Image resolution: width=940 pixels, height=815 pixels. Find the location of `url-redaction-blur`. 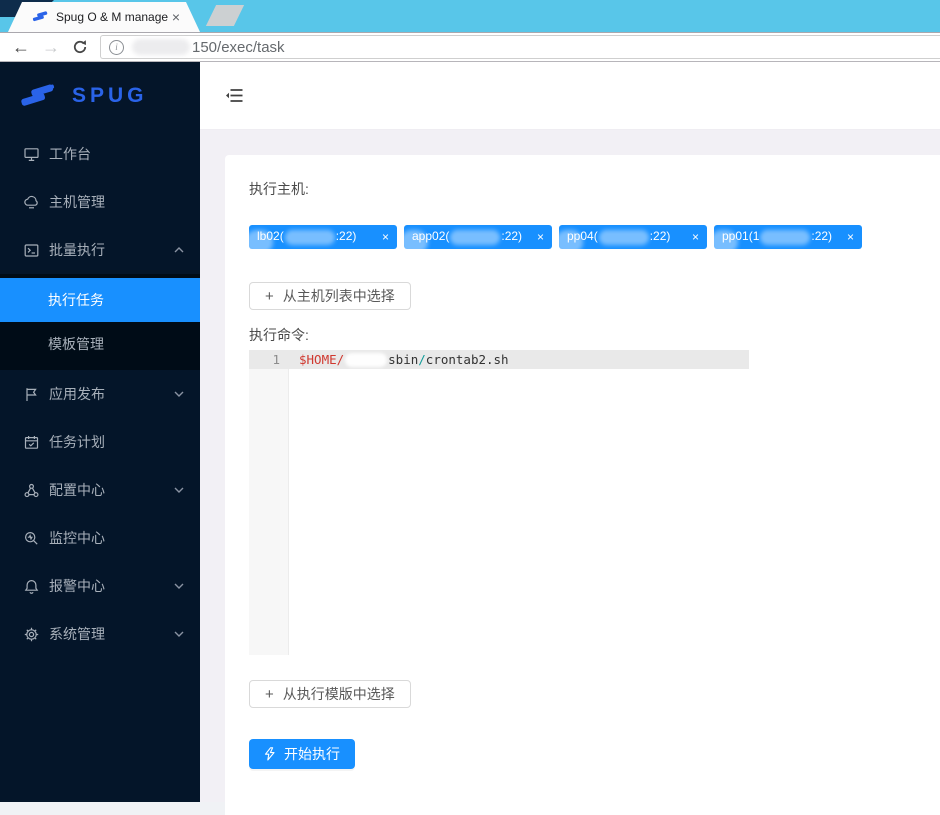

url-redaction-blur is located at coordinates (161, 47).